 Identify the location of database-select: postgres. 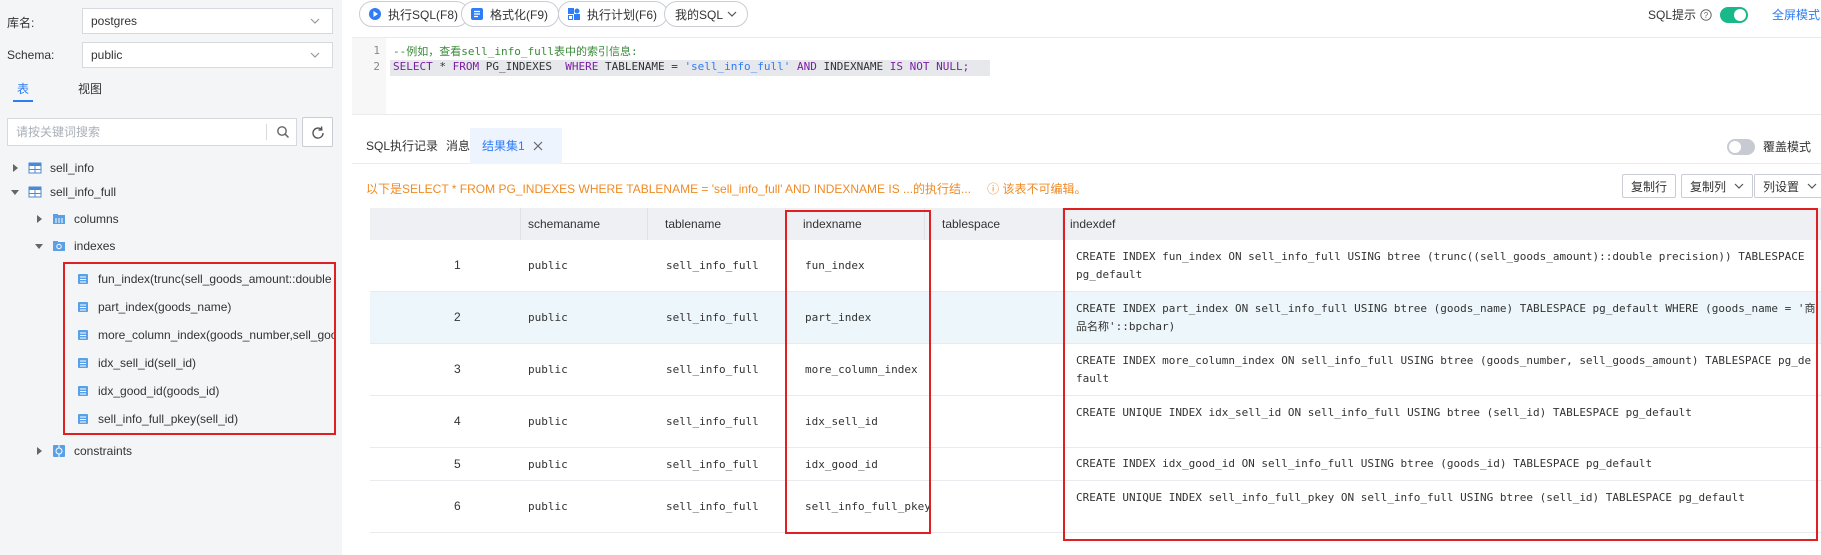
(207, 21).